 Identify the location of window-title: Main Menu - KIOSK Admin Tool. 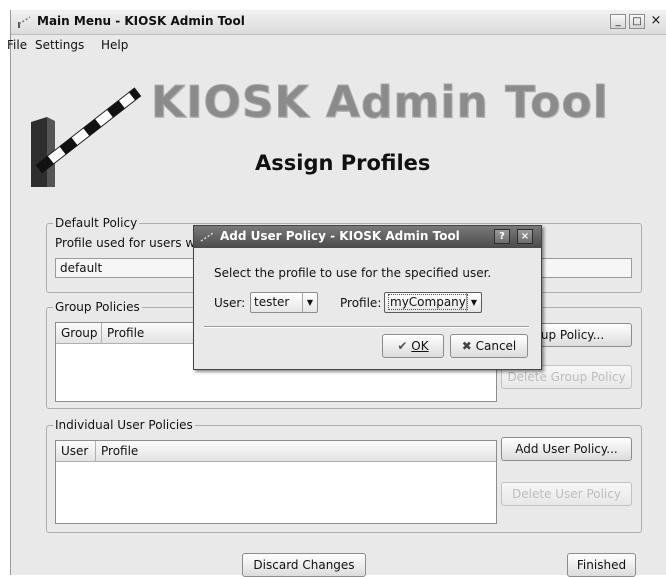
(141, 21).